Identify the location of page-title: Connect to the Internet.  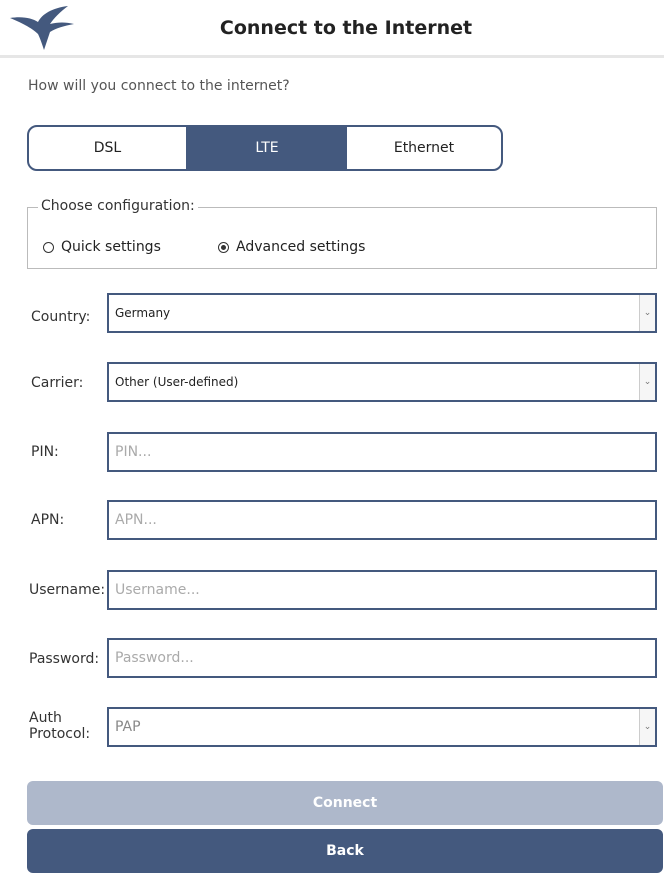
(346, 28).